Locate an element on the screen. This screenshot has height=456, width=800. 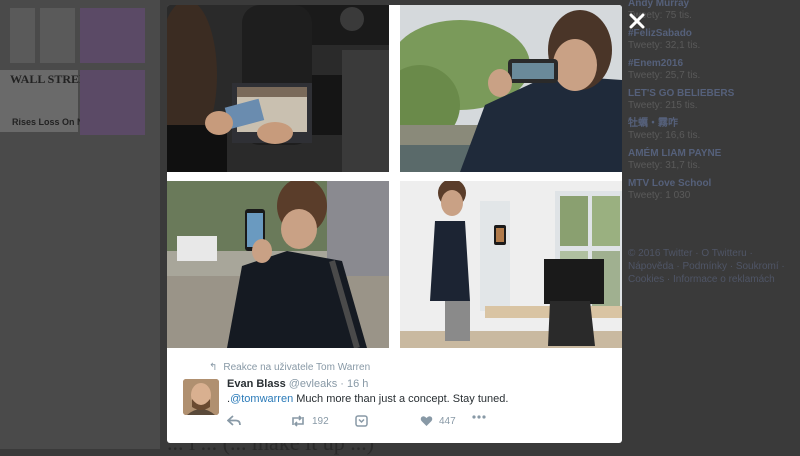
reply-arrow-icon: ↰ is located at coordinates (213, 367).